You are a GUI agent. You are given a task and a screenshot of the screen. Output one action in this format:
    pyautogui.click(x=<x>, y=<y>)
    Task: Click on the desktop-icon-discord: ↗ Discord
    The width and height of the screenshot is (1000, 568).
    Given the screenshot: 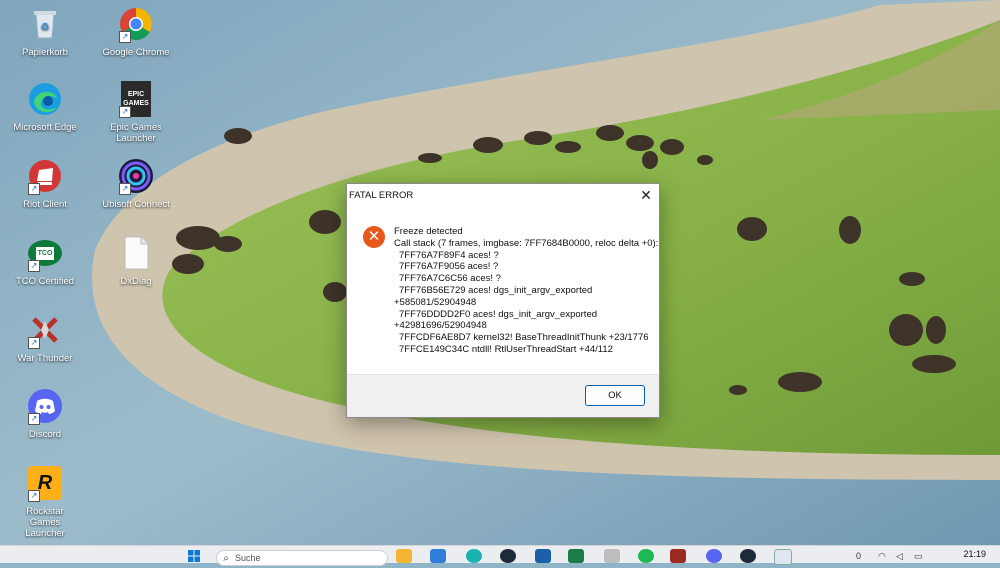 What is the action you would take?
    pyautogui.click(x=45, y=413)
    